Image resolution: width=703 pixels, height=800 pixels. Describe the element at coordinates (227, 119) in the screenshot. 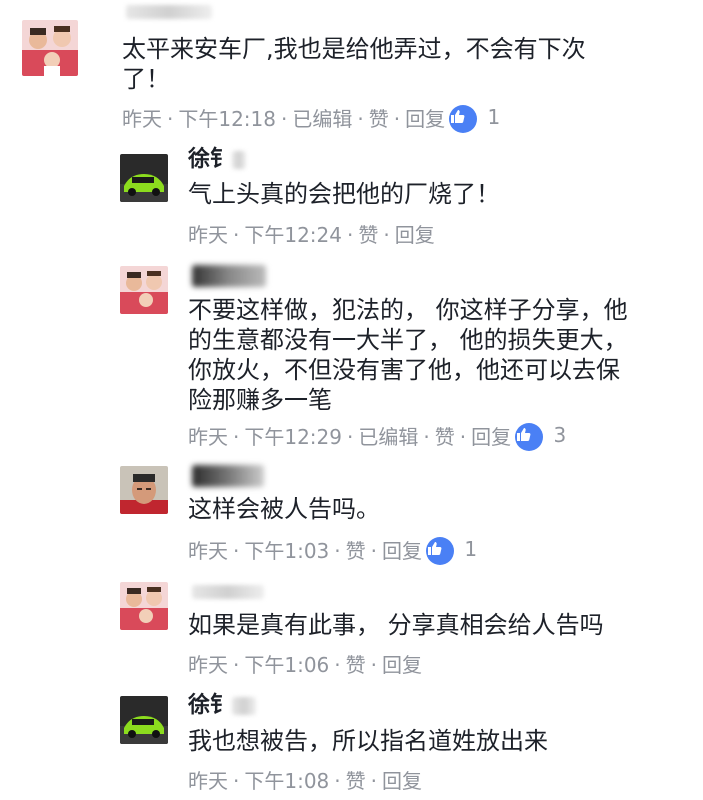

I see `timestamp-time: 下午12:18` at that location.